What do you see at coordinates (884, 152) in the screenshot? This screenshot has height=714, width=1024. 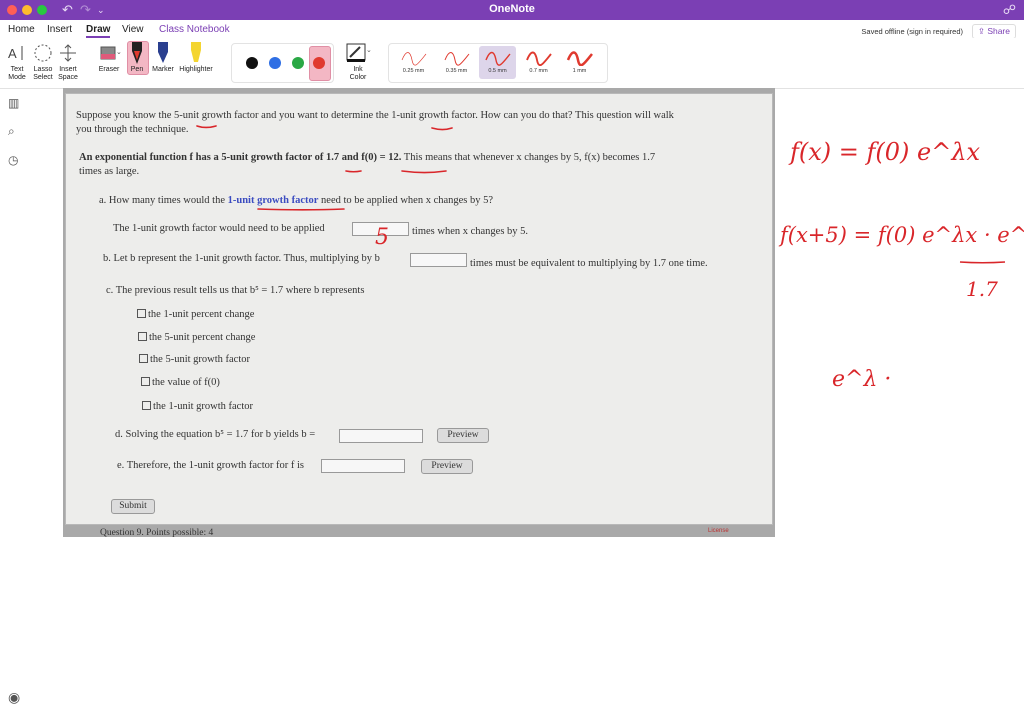 I see `ink-equation-1: f(x) = f(0) e^λx` at bounding box center [884, 152].